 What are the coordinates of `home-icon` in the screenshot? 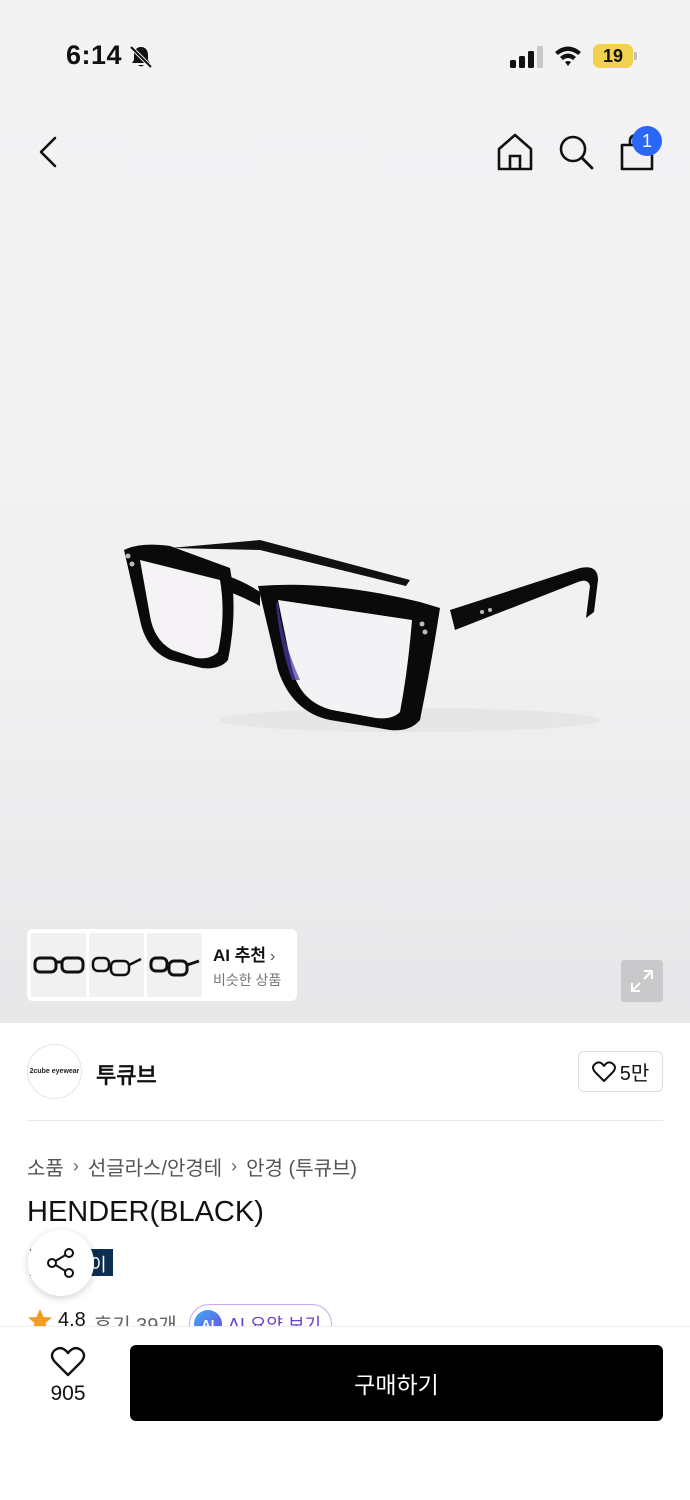 It's located at (515, 152).